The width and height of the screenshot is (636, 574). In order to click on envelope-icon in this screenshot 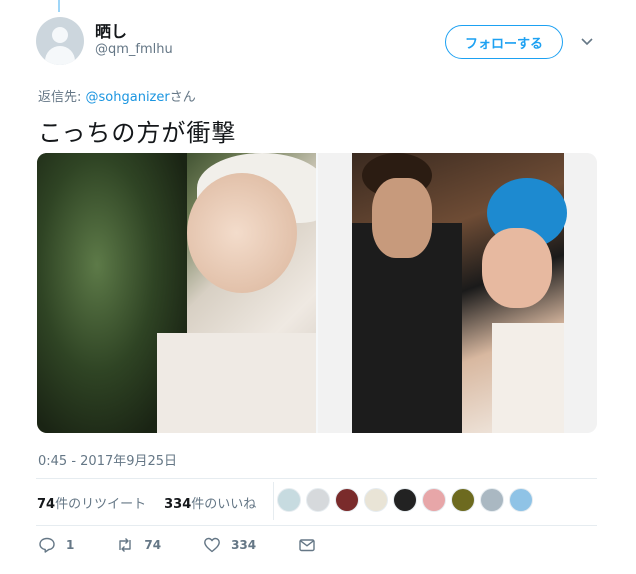, I will do `click(307, 545)`.